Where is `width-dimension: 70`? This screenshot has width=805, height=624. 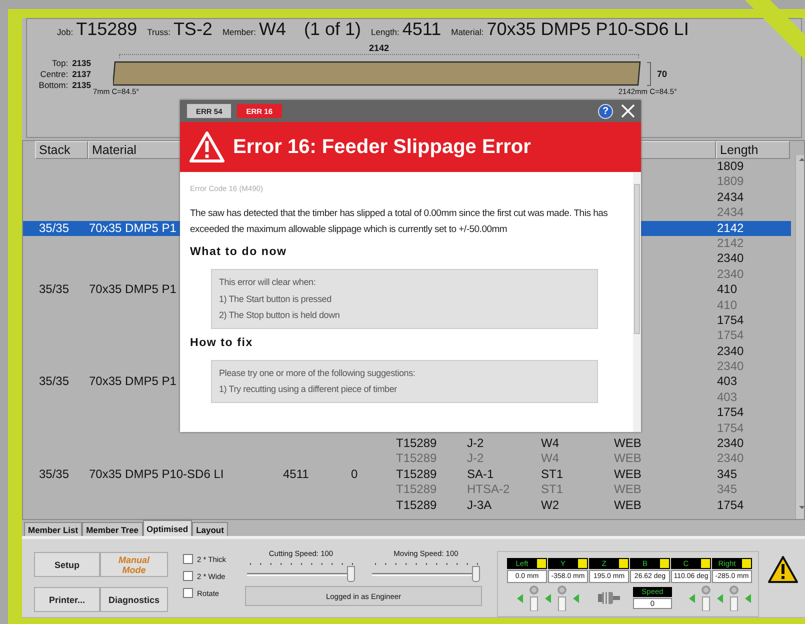 width-dimension: 70 is located at coordinates (662, 73).